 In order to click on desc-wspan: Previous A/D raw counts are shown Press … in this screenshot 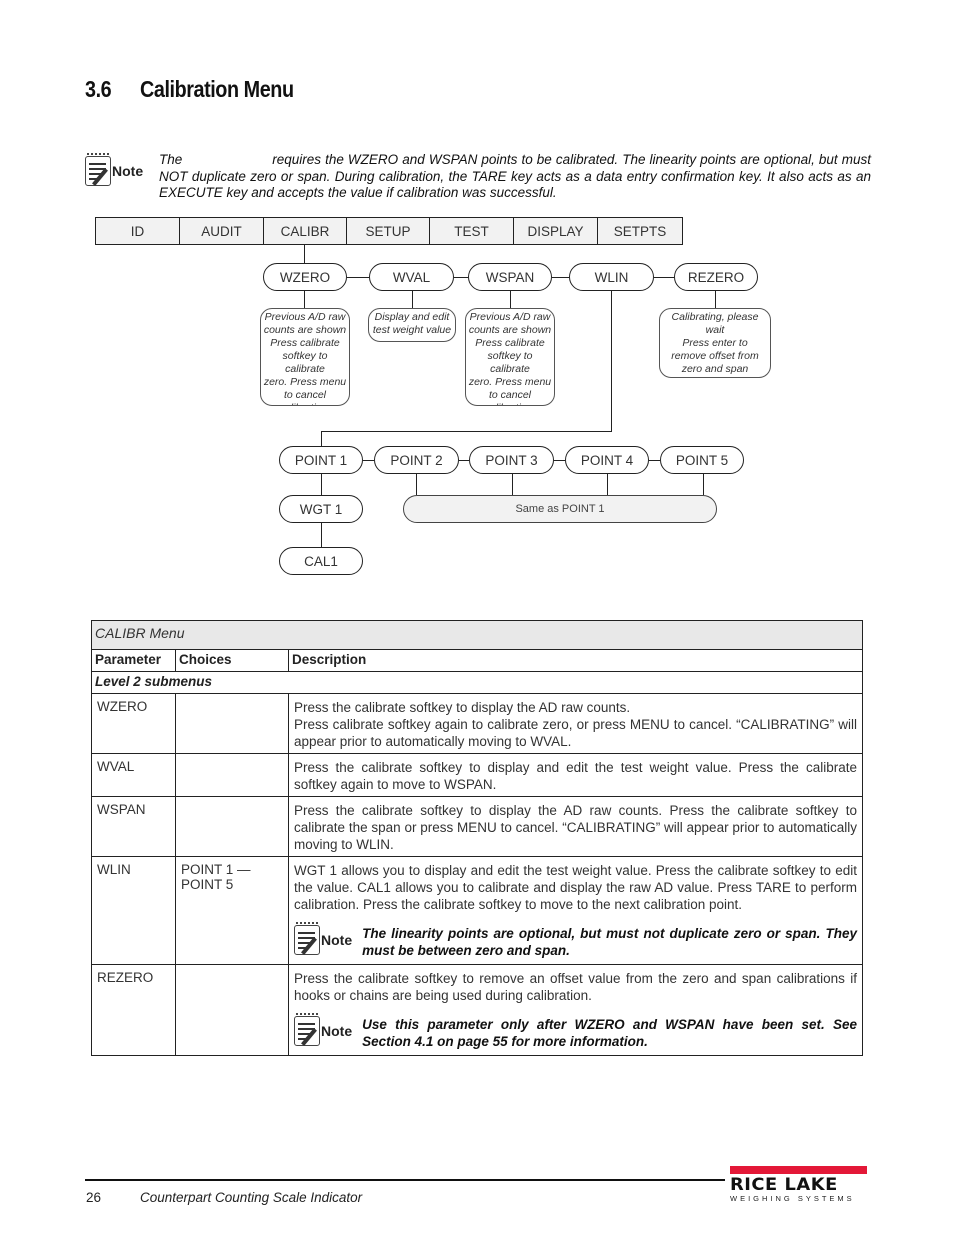, I will do `click(510, 357)`.